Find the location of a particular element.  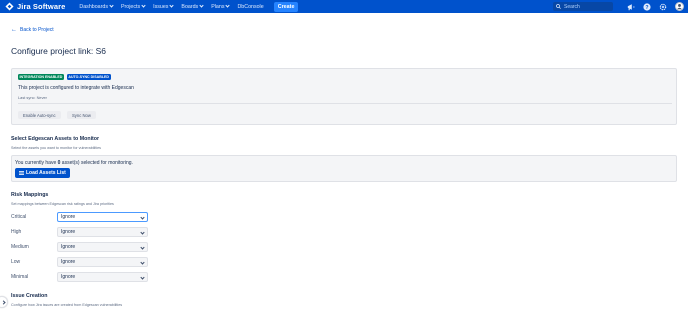

risk-label-minimal: Minimal is located at coordinates (20, 277).